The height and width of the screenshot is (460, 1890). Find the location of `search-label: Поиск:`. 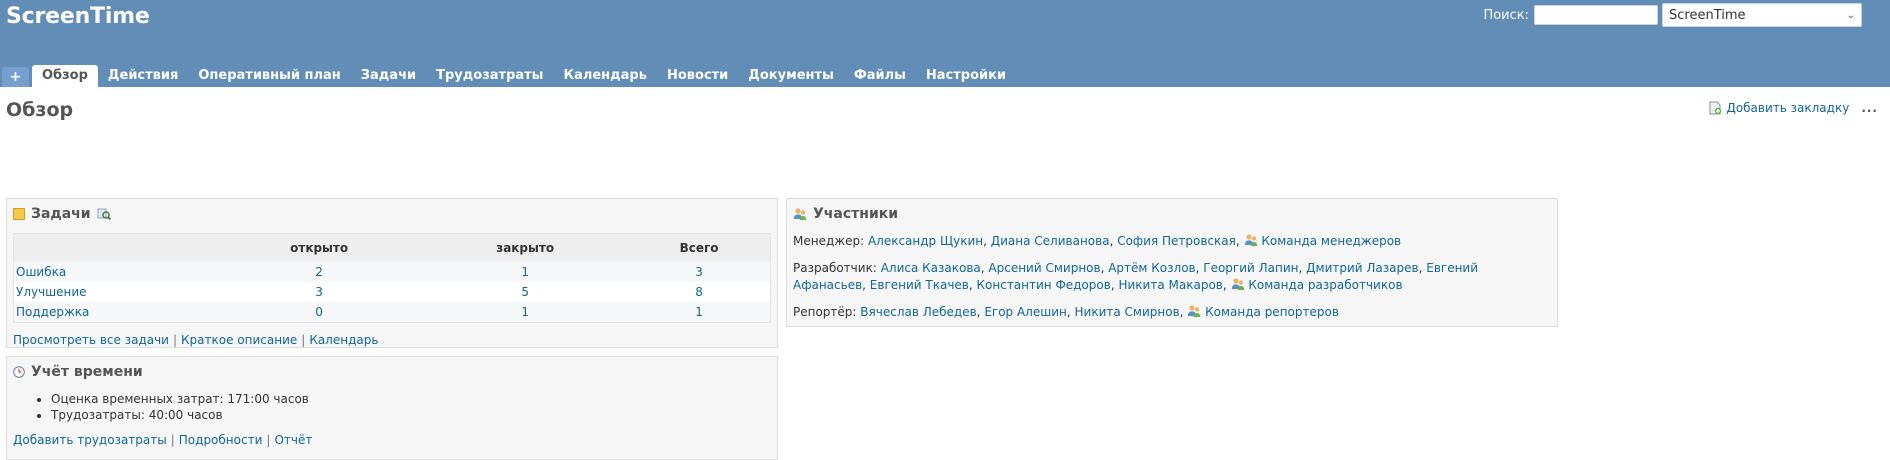

search-label: Поиск: is located at coordinates (1506, 15).